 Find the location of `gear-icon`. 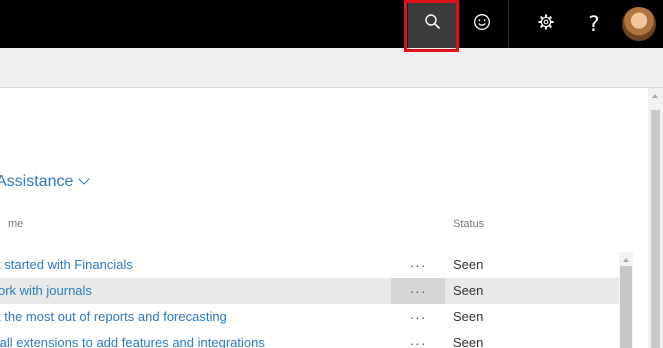

gear-icon is located at coordinates (546, 24).